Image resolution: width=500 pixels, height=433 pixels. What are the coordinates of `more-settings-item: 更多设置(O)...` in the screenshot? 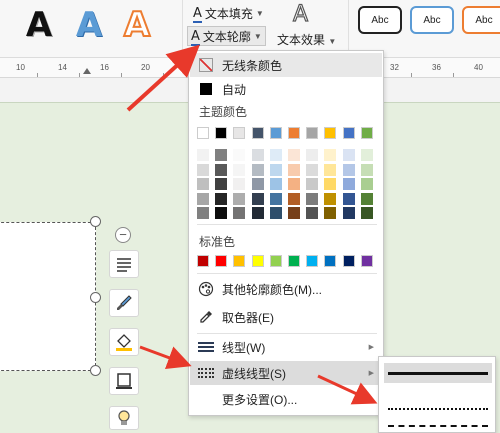 It's located at (286, 399).